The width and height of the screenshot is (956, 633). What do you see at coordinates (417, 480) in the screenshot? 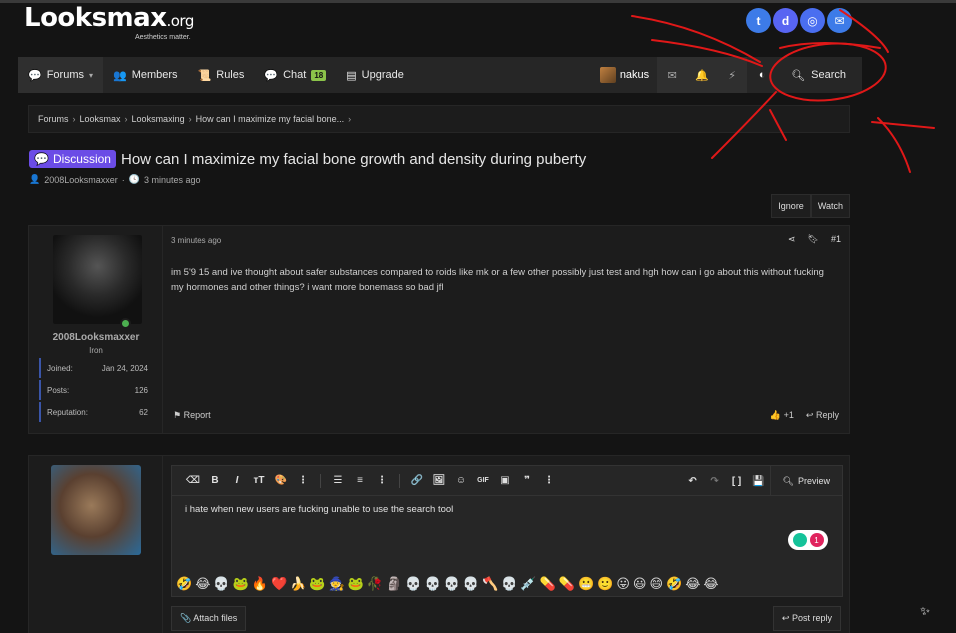
I see `link-icon: 🔗` at bounding box center [417, 480].